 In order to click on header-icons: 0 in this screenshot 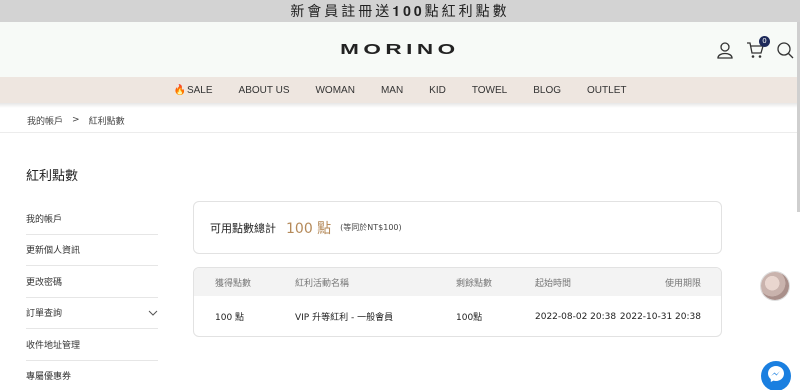, I will do `click(755, 49)`.